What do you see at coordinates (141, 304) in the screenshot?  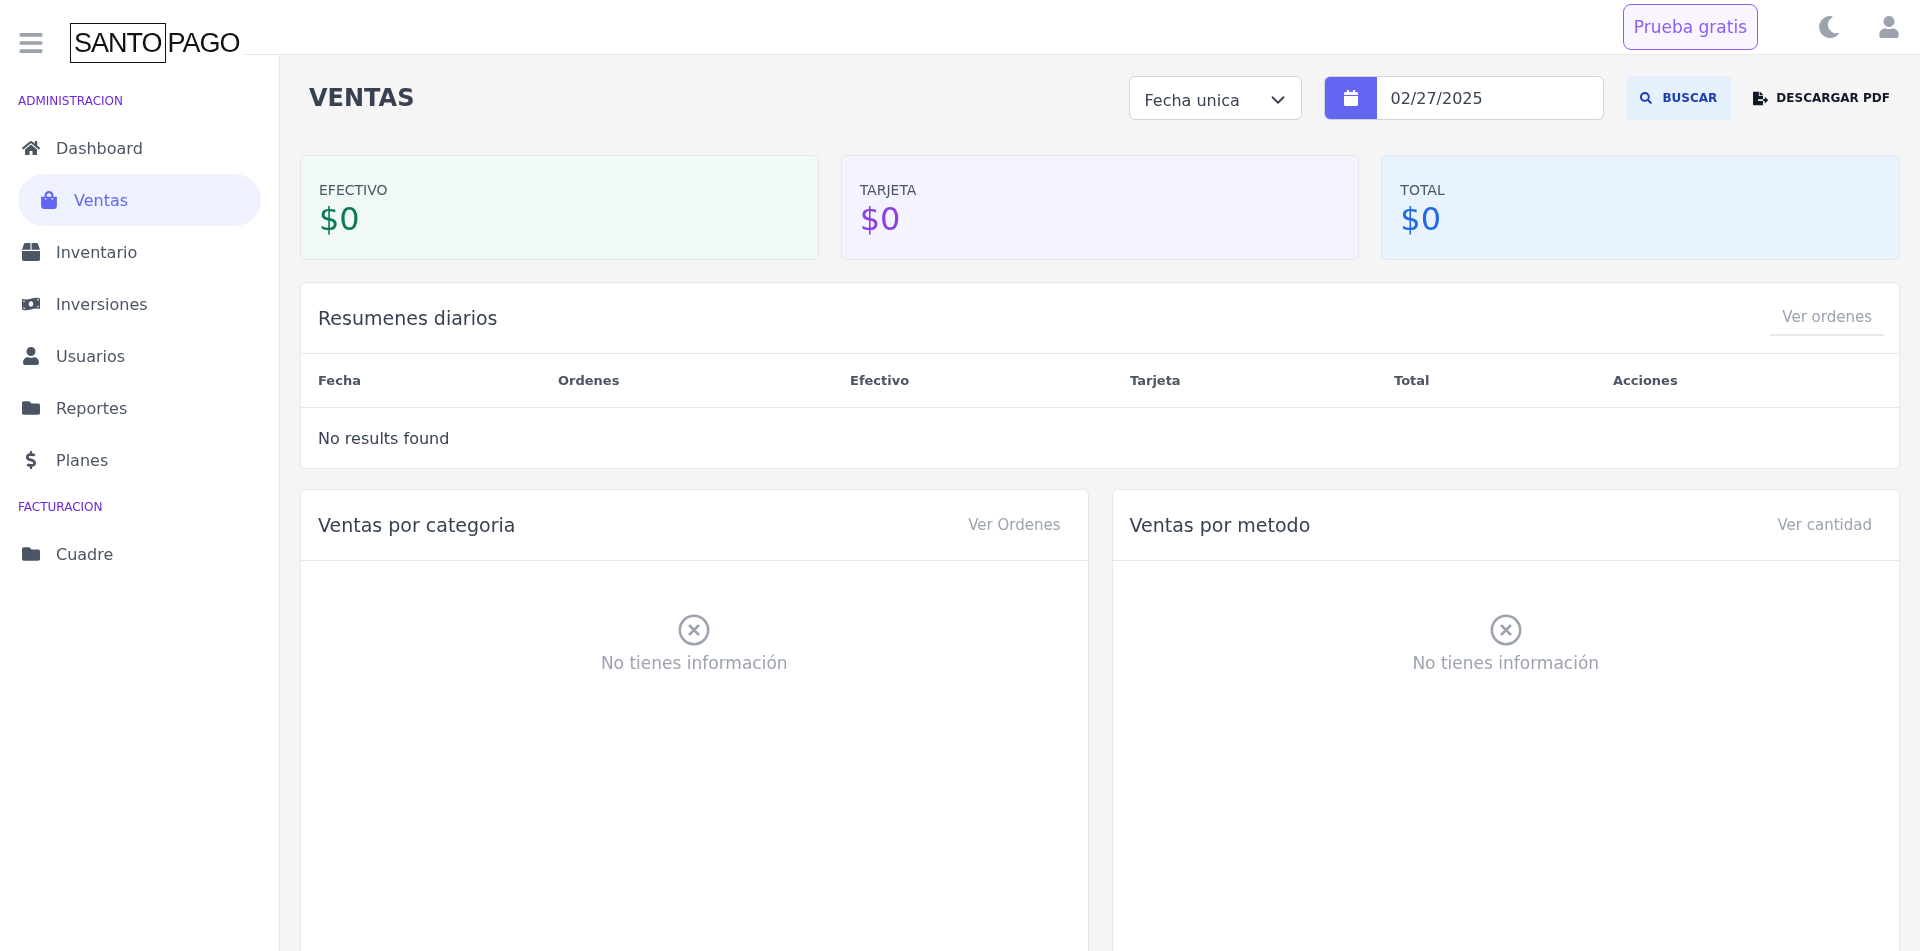 I see `sidebar-item: Inversiones` at bounding box center [141, 304].